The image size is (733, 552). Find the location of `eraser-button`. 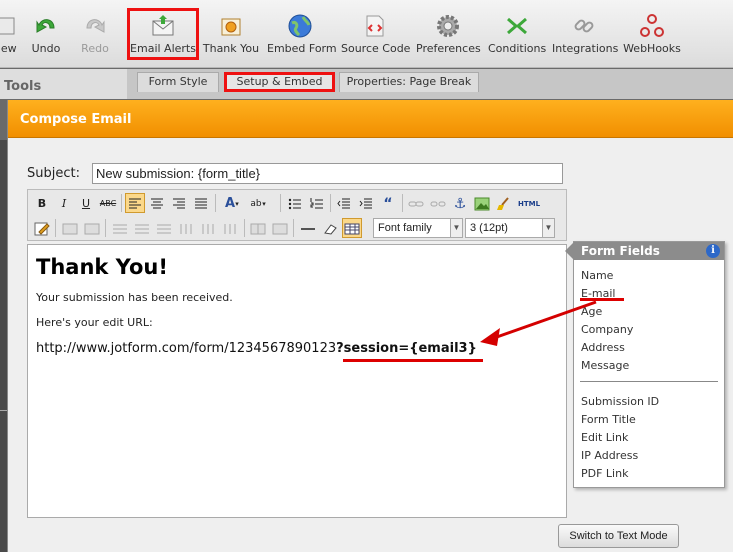

eraser-button is located at coordinates (330, 228).